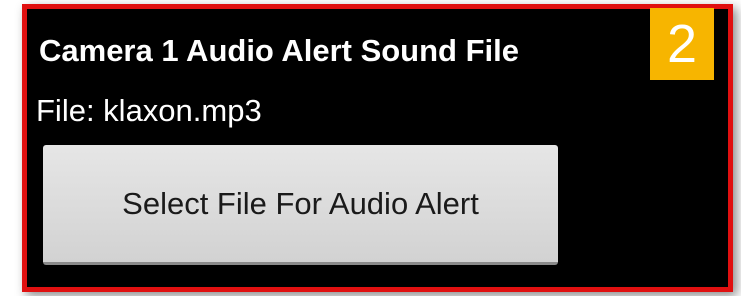  What do you see at coordinates (279, 50) in the screenshot?
I see `setting-title: Camera 1 Audio Alert Sound File` at bounding box center [279, 50].